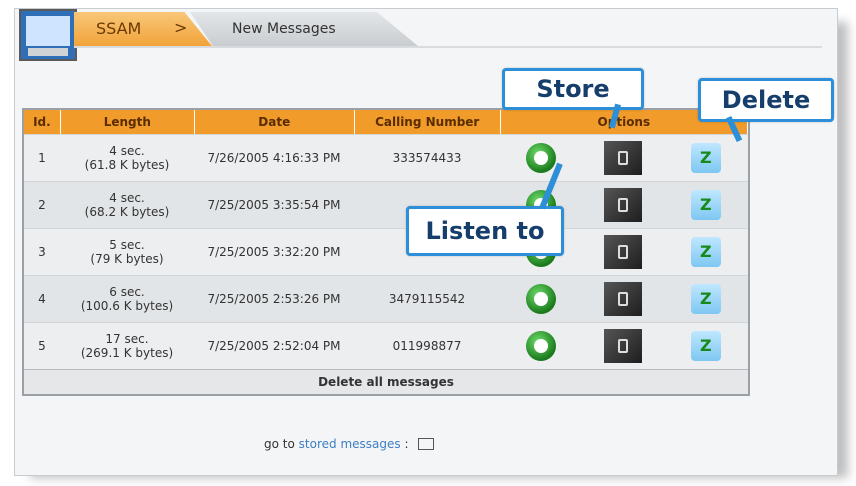 Image resolution: width=856 pixels, height=486 pixels. I want to click on stored-messages-link: stored messages, so click(350, 444).